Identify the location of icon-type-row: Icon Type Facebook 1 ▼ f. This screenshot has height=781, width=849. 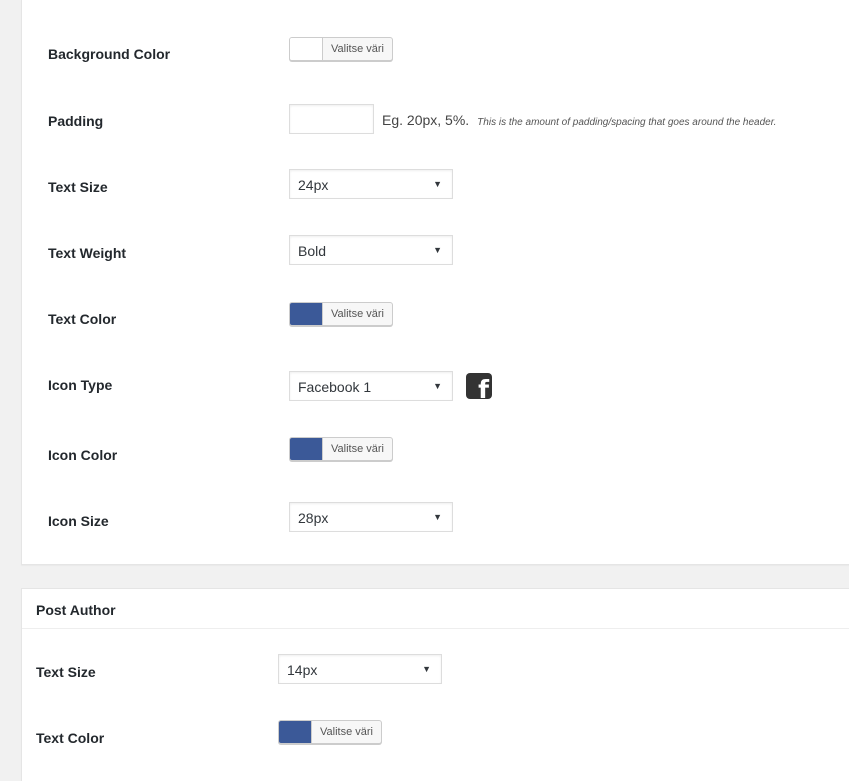
(435, 384).